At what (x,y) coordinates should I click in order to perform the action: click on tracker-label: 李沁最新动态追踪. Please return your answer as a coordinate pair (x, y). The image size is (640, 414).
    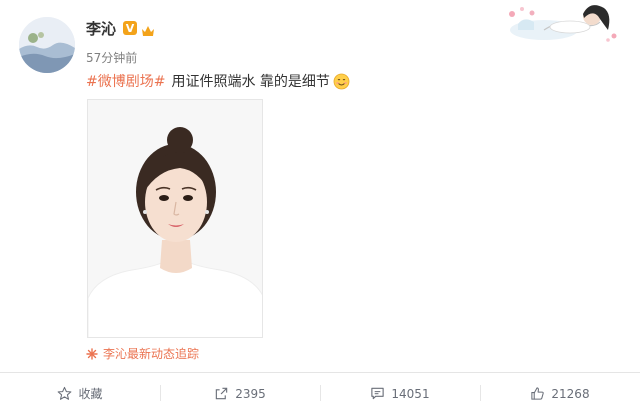
    Looking at the image, I should click on (151, 353).